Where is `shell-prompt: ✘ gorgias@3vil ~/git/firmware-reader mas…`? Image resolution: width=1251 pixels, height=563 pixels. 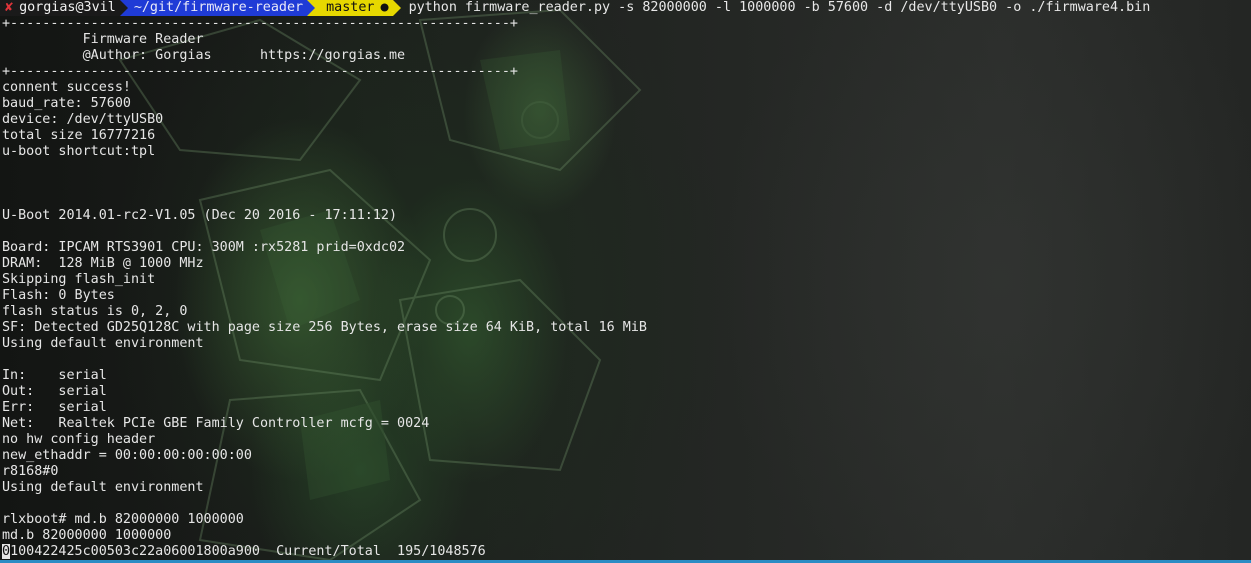 shell-prompt: ✘ gorgias@3vil ~/git/firmware-reader mas… is located at coordinates (625, 8).